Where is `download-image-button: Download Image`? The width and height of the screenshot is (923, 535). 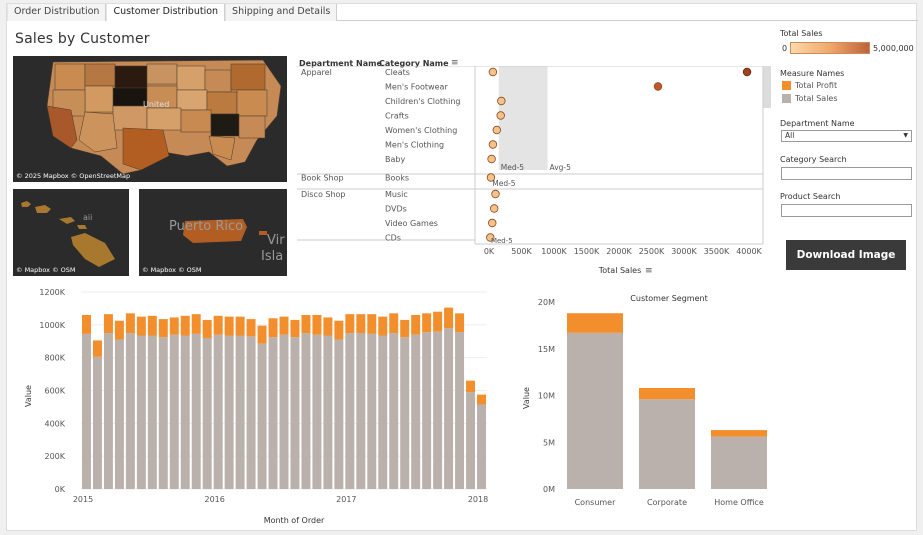 download-image-button: Download Image is located at coordinates (846, 255).